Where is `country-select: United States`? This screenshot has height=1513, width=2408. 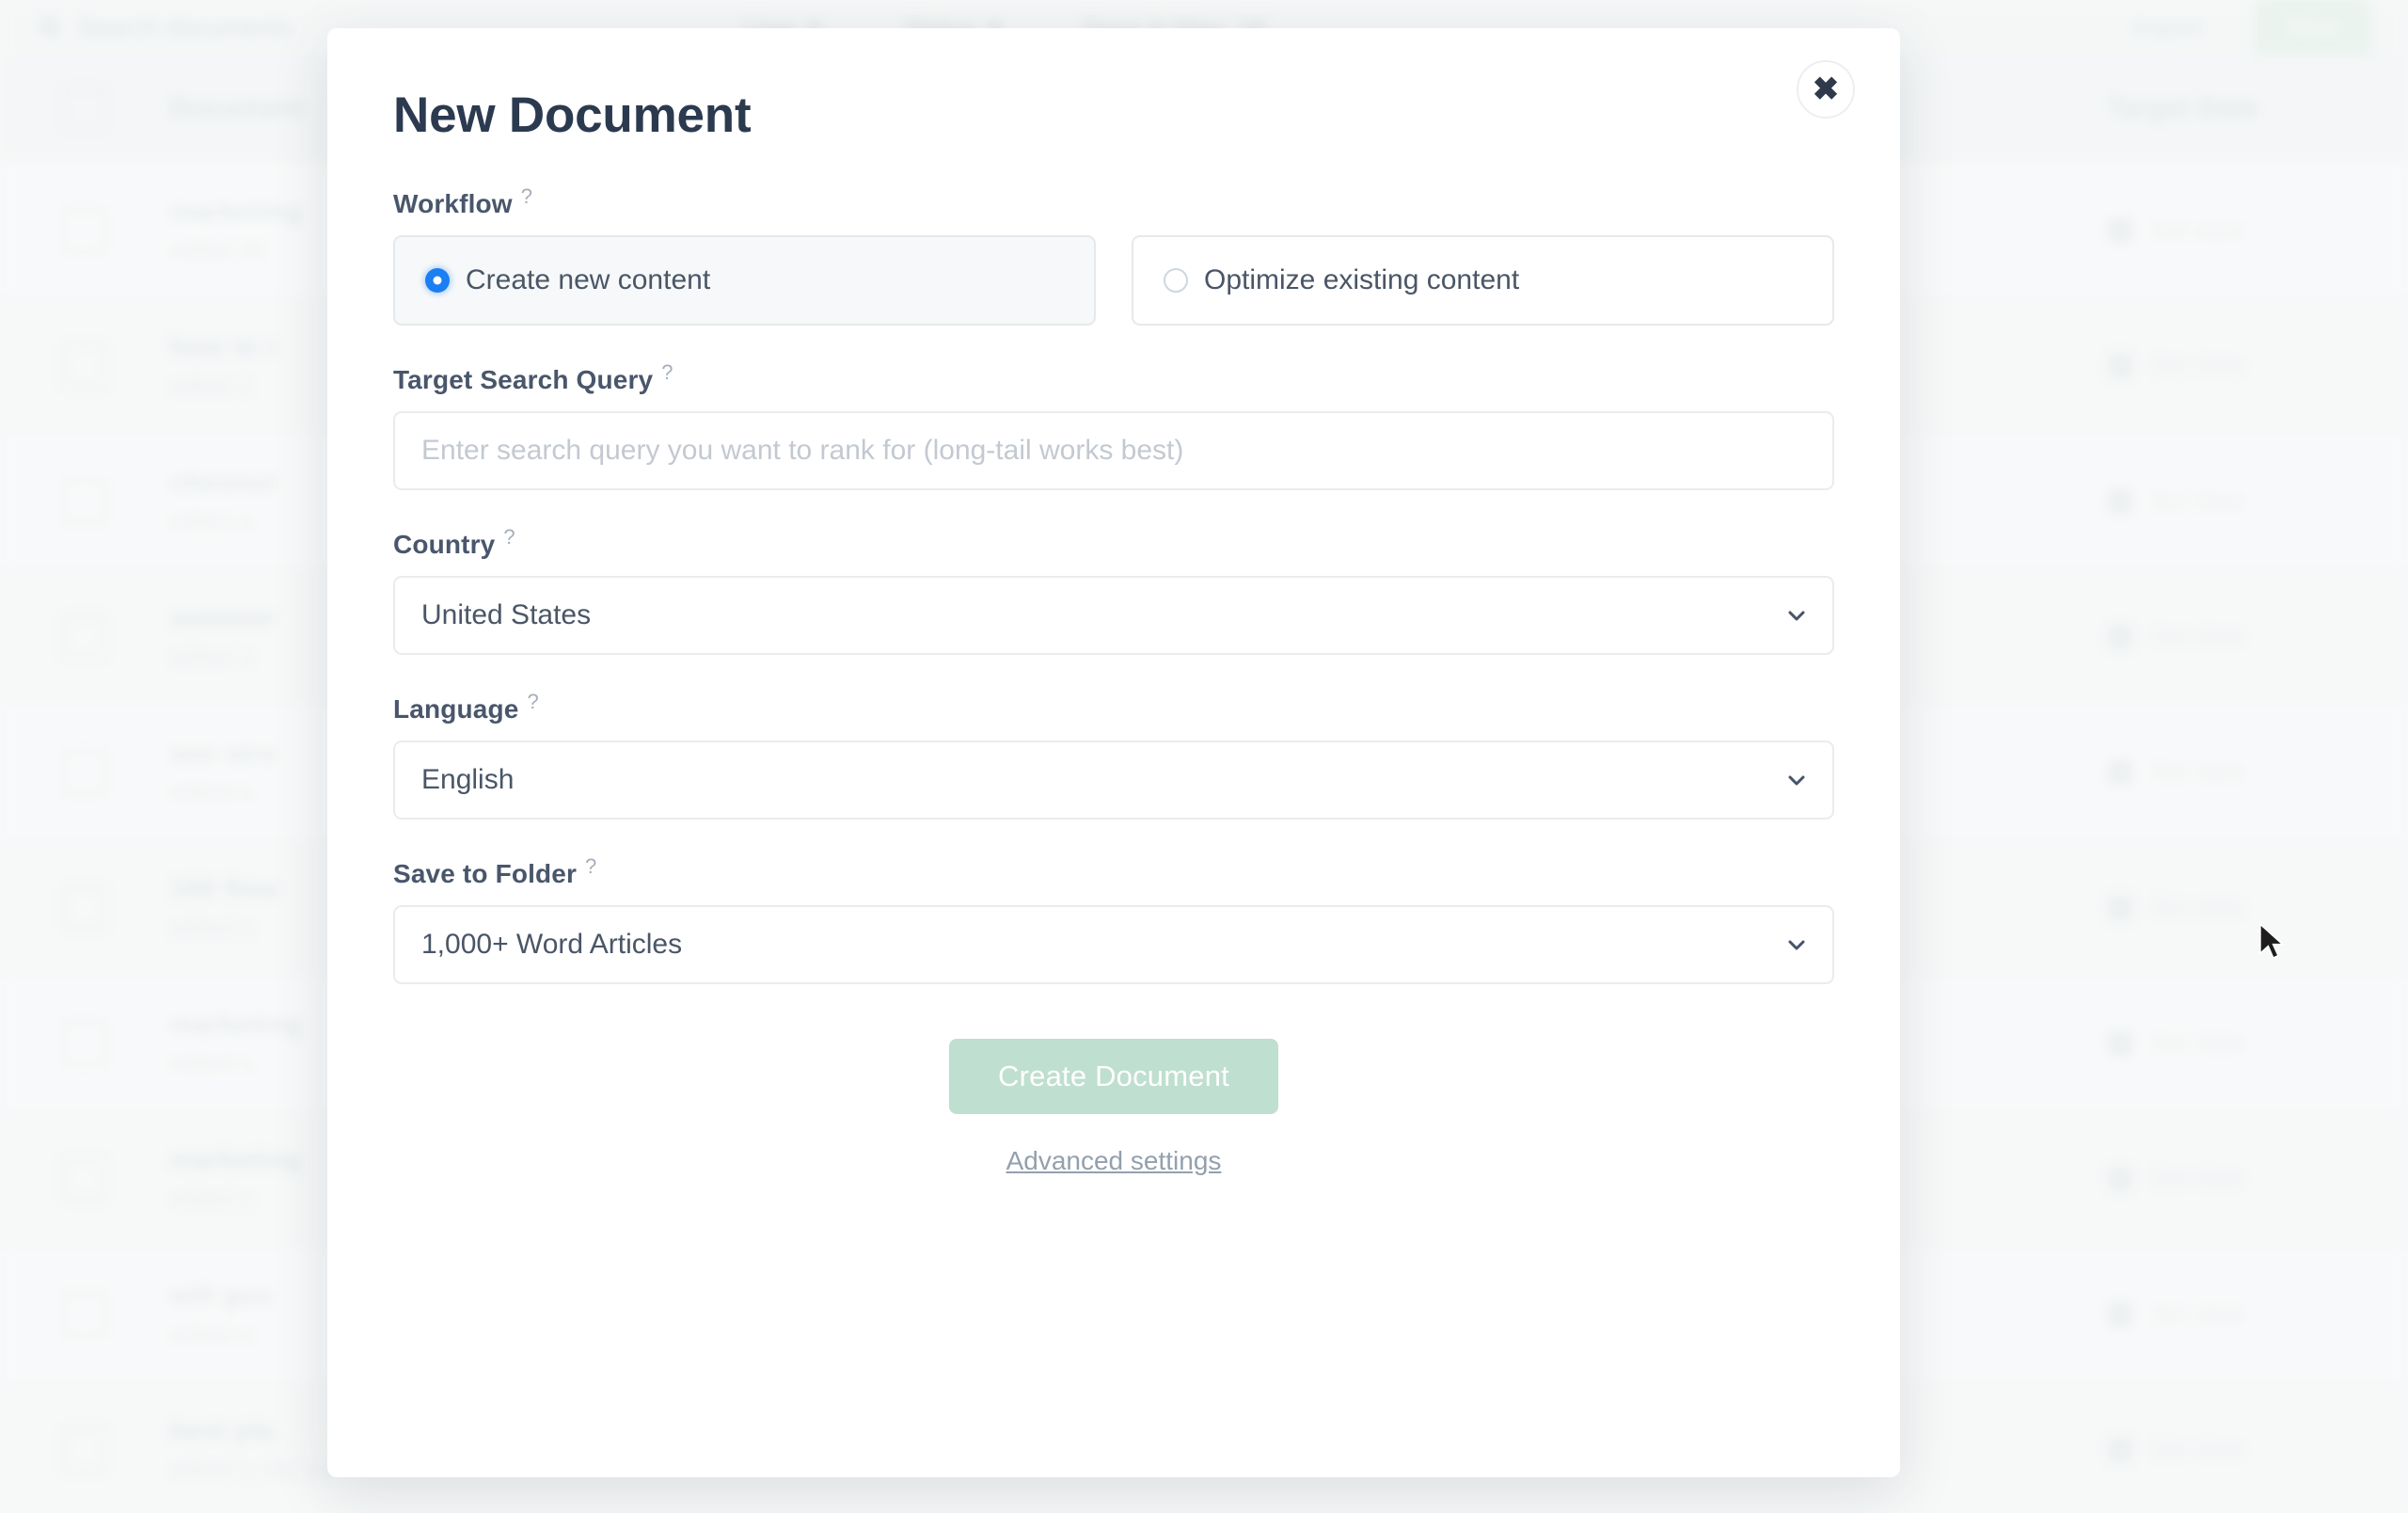
country-select: United States is located at coordinates (1113, 615).